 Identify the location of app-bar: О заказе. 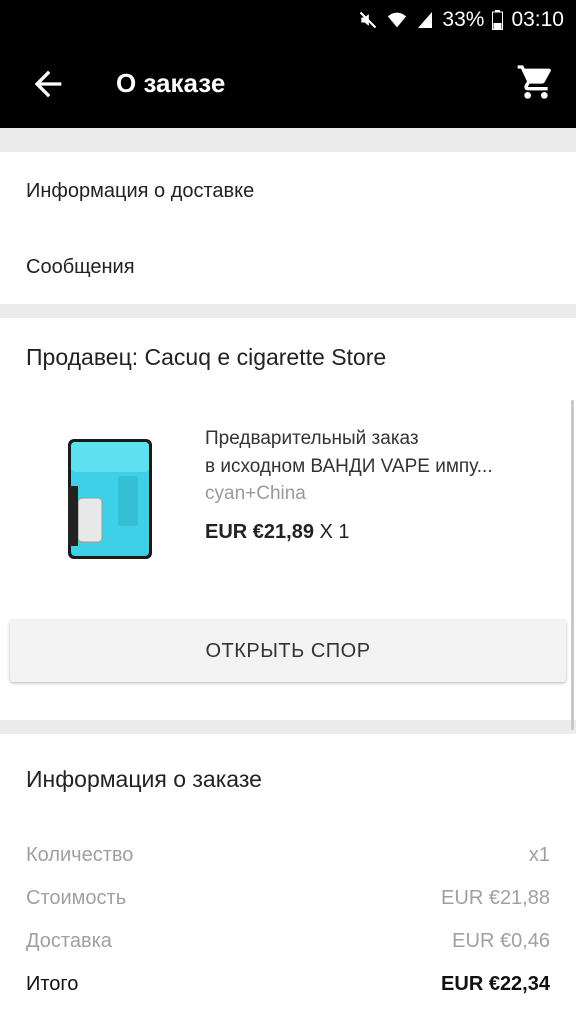
(288, 84).